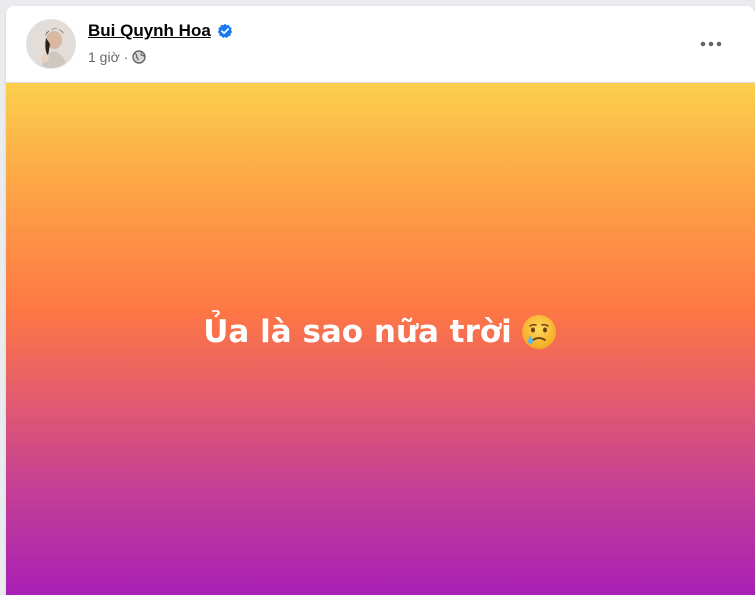 The height and width of the screenshot is (595, 755). Describe the element at coordinates (51, 44) in the screenshot. I see `author-avatar` at that location.